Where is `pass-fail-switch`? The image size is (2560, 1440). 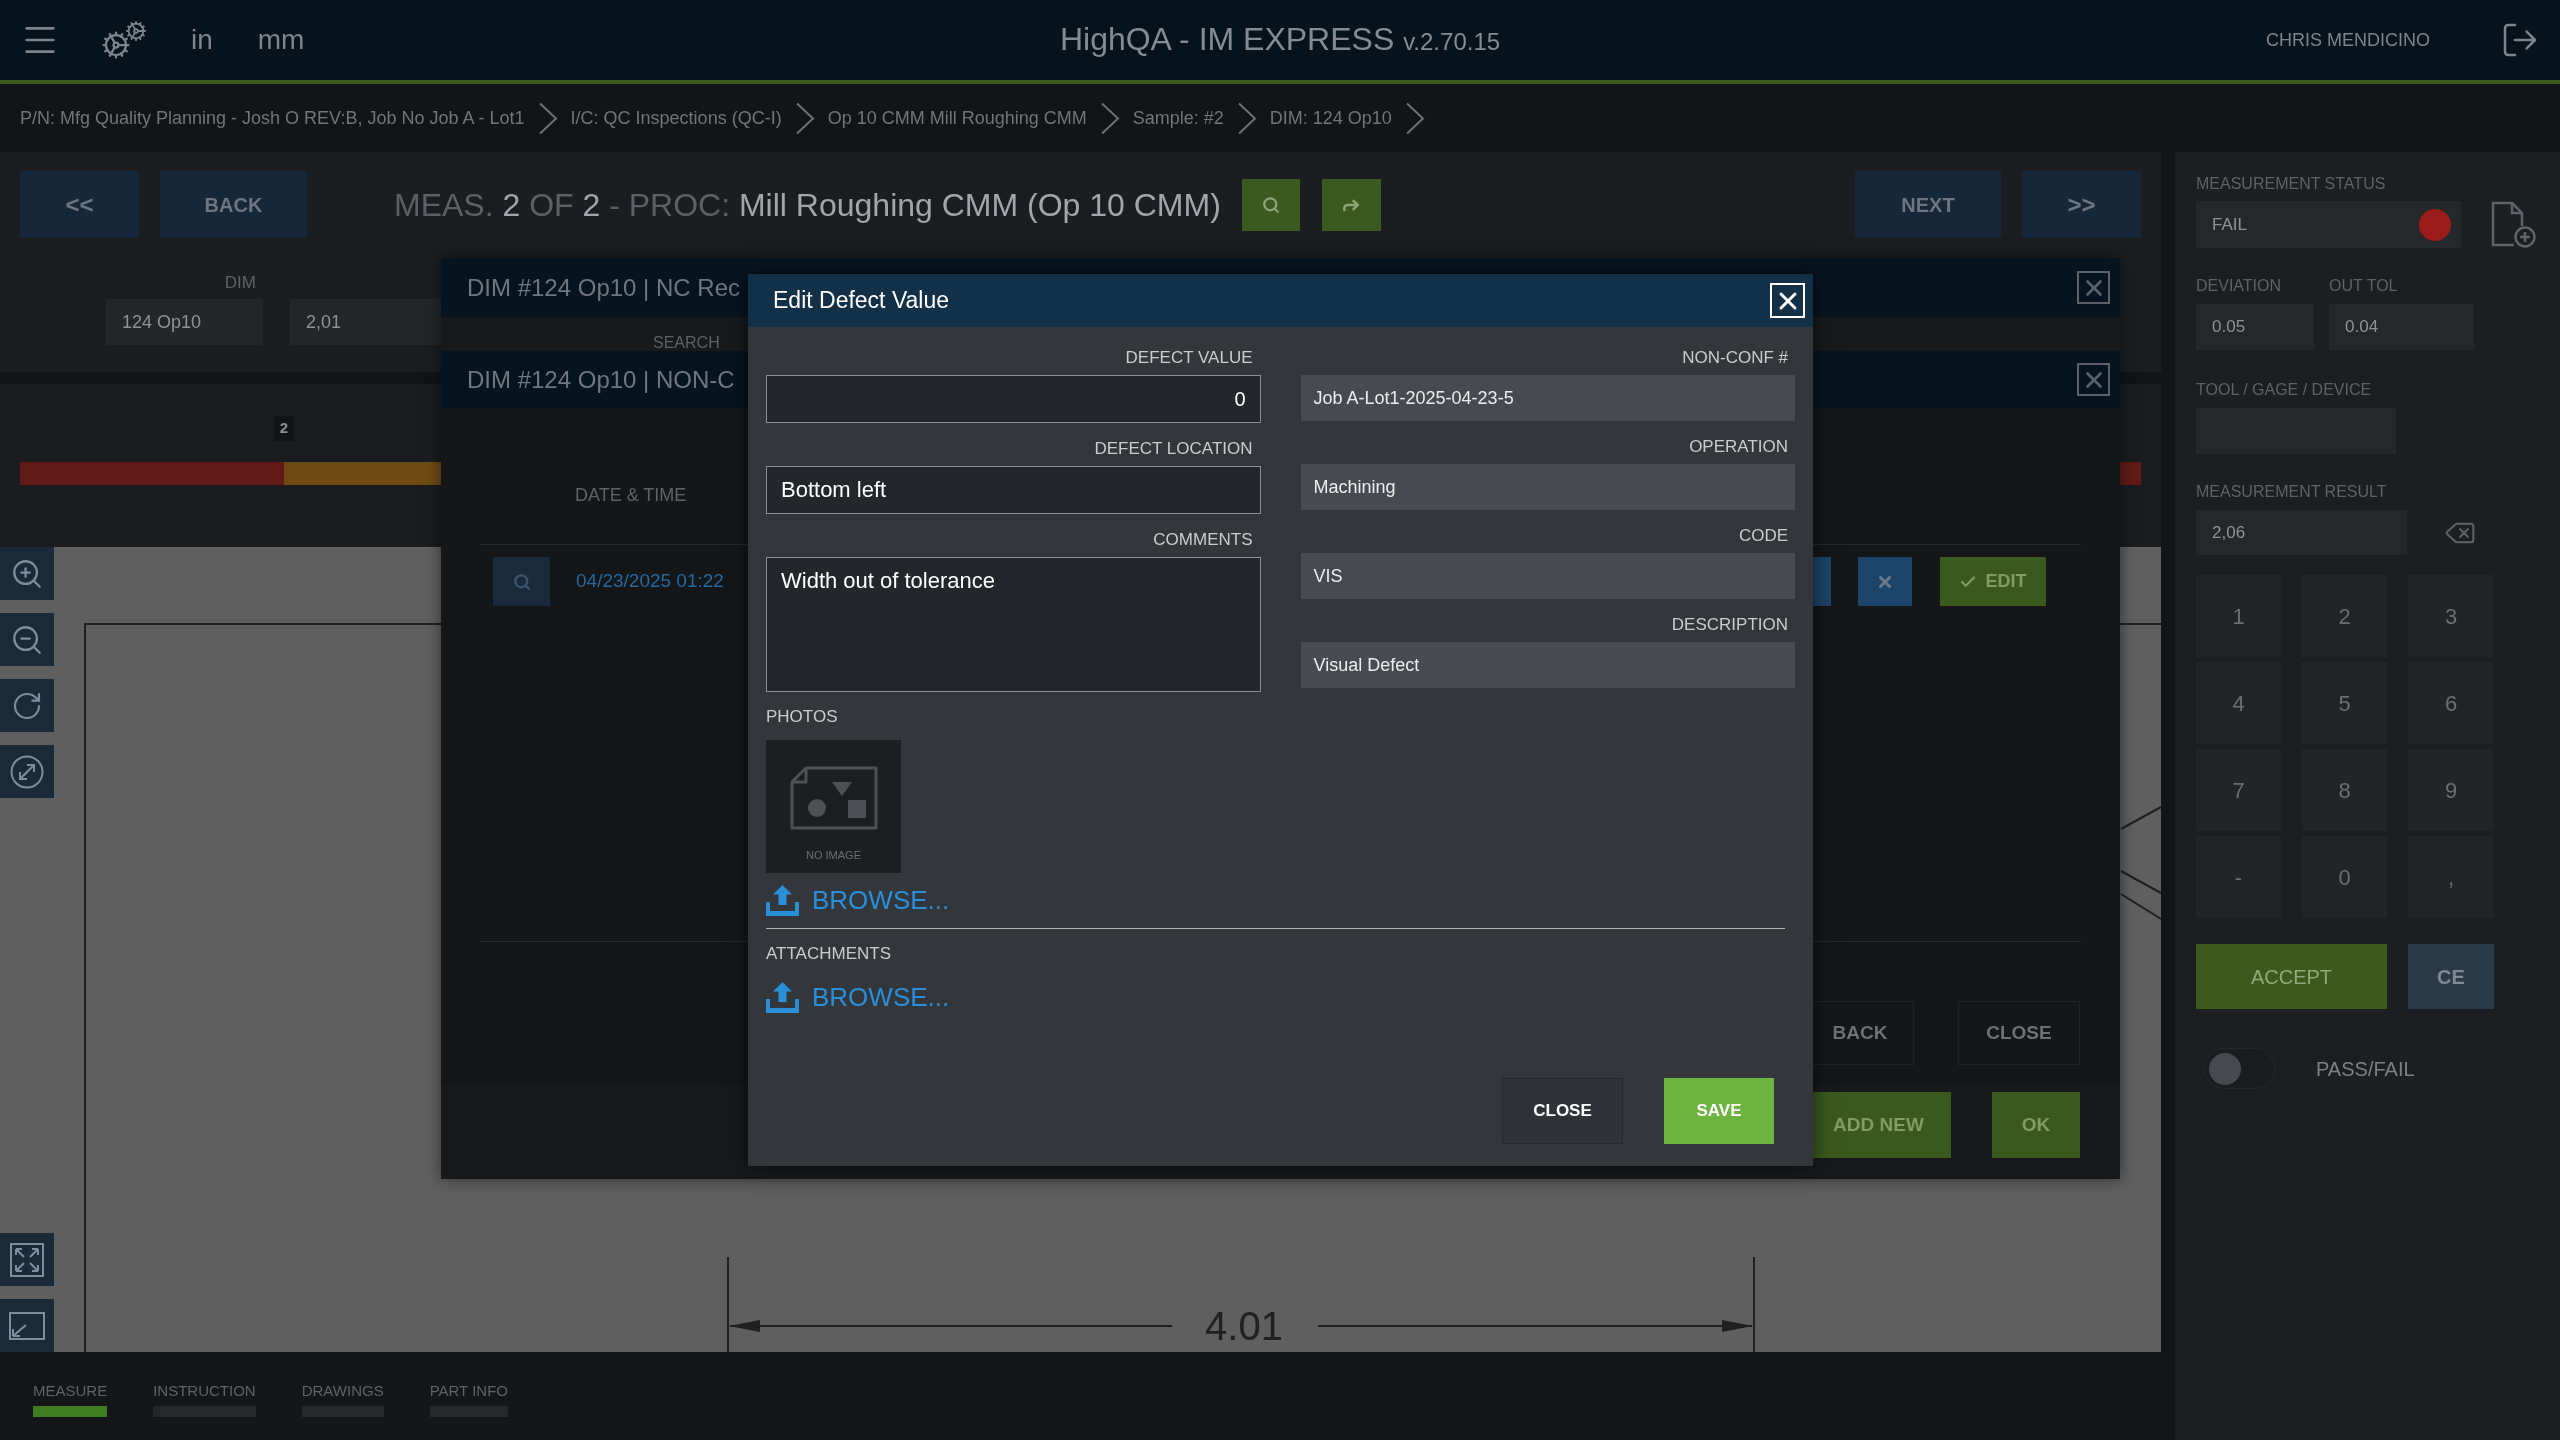 pass-fail-switch is located at coordinates (2239, 1068).